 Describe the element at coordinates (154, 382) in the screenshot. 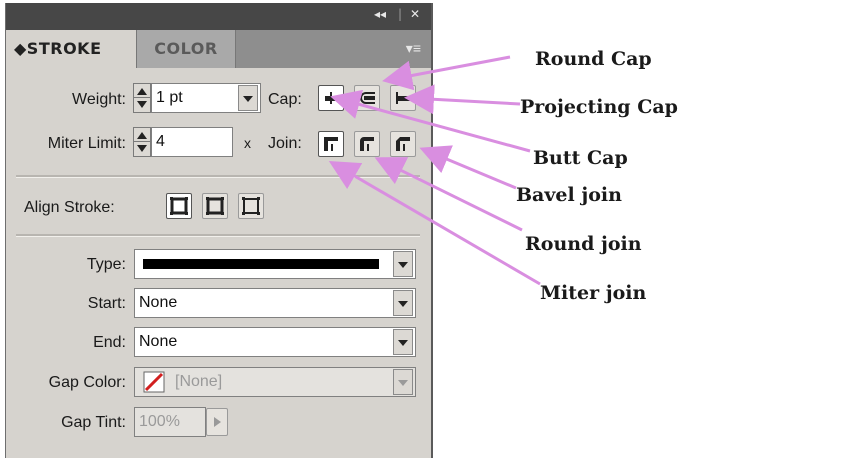

I see `none-swatch-icon` at that location.